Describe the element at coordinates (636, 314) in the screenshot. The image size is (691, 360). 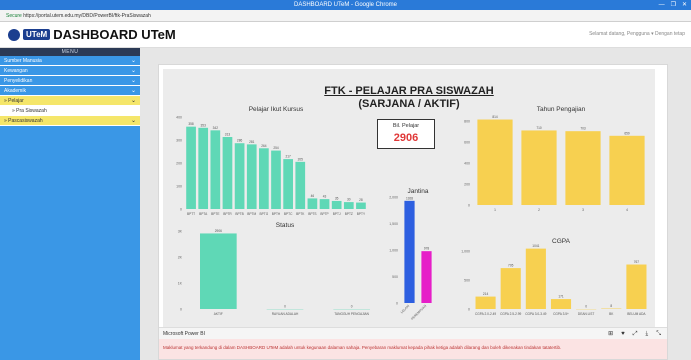
I see `cgpa-category-label: BELUM ADA` at that location.